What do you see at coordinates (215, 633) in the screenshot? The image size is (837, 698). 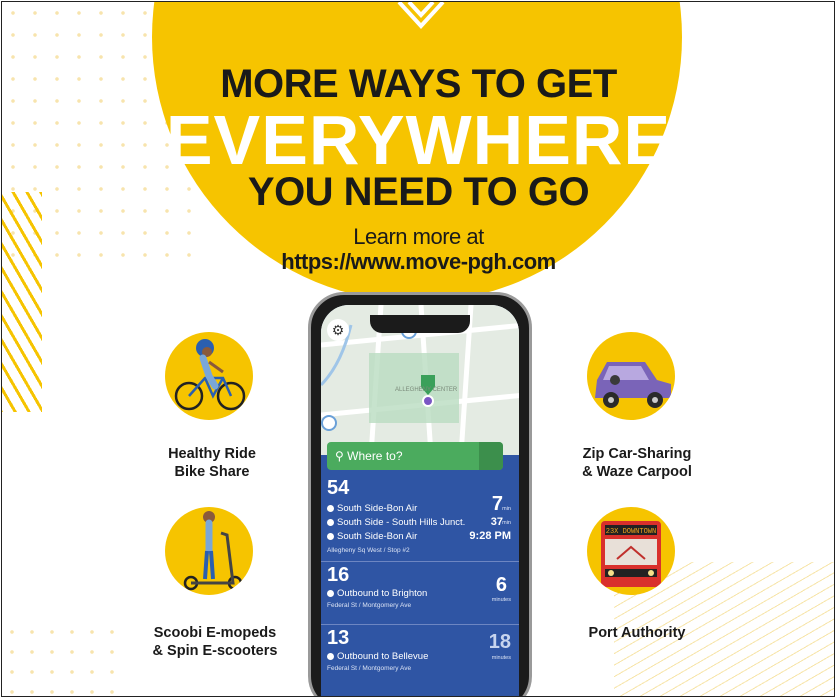 I see `scooter-line1: Scoobi E-mopeds` at bounding box center [215, 633].